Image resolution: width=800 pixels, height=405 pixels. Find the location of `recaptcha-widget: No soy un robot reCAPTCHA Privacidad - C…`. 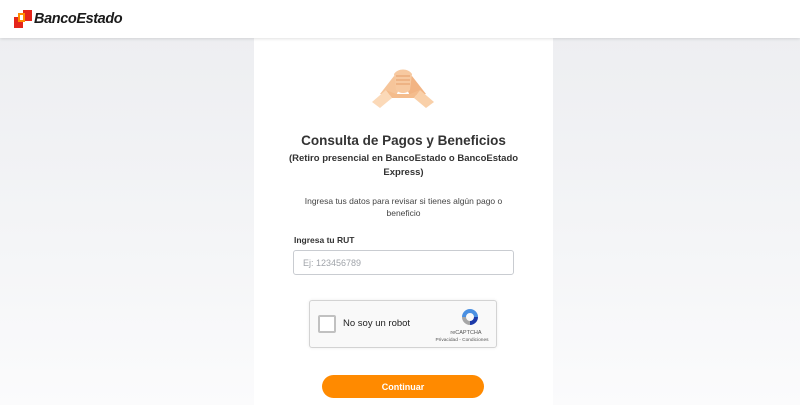

recaptcha-widget: No soy un robot reCAPTCHA Privacidad - C… is located at coordinates (403, 324).